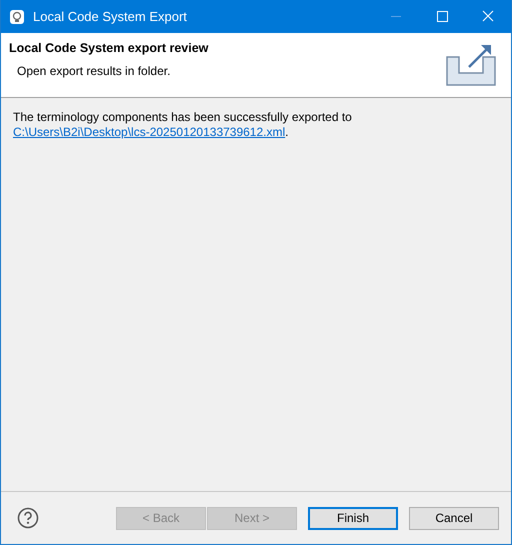 This screenshot has height=545, width=512. What do you see at coordinates (28, 518) in the screenshot?
I see `help-icon` at bounding box center [28, 518].